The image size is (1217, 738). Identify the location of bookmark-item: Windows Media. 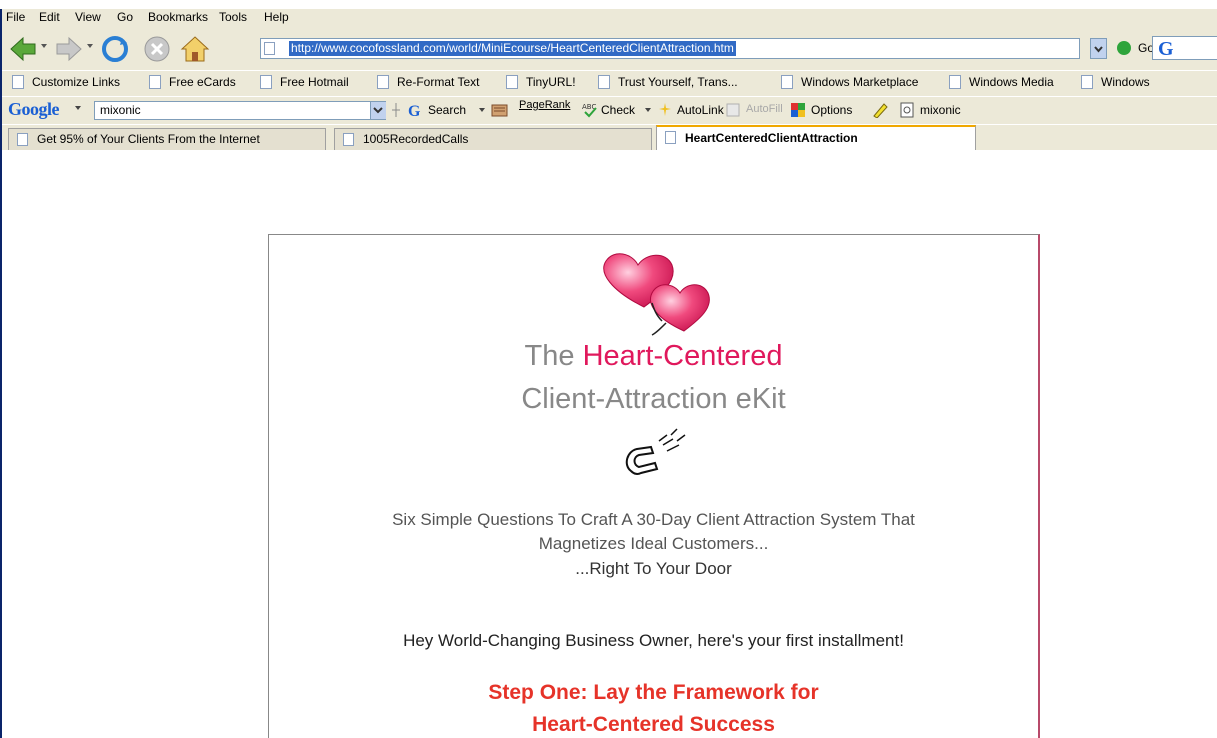
(1001, 83).